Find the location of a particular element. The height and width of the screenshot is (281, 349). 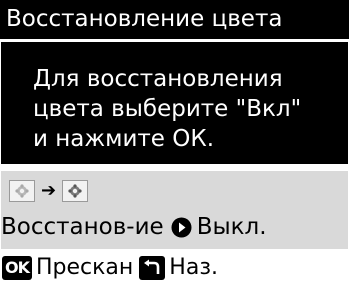

restoration-setting-row: Восстанов-ие Выкл. is located at coordinates (174, 227).